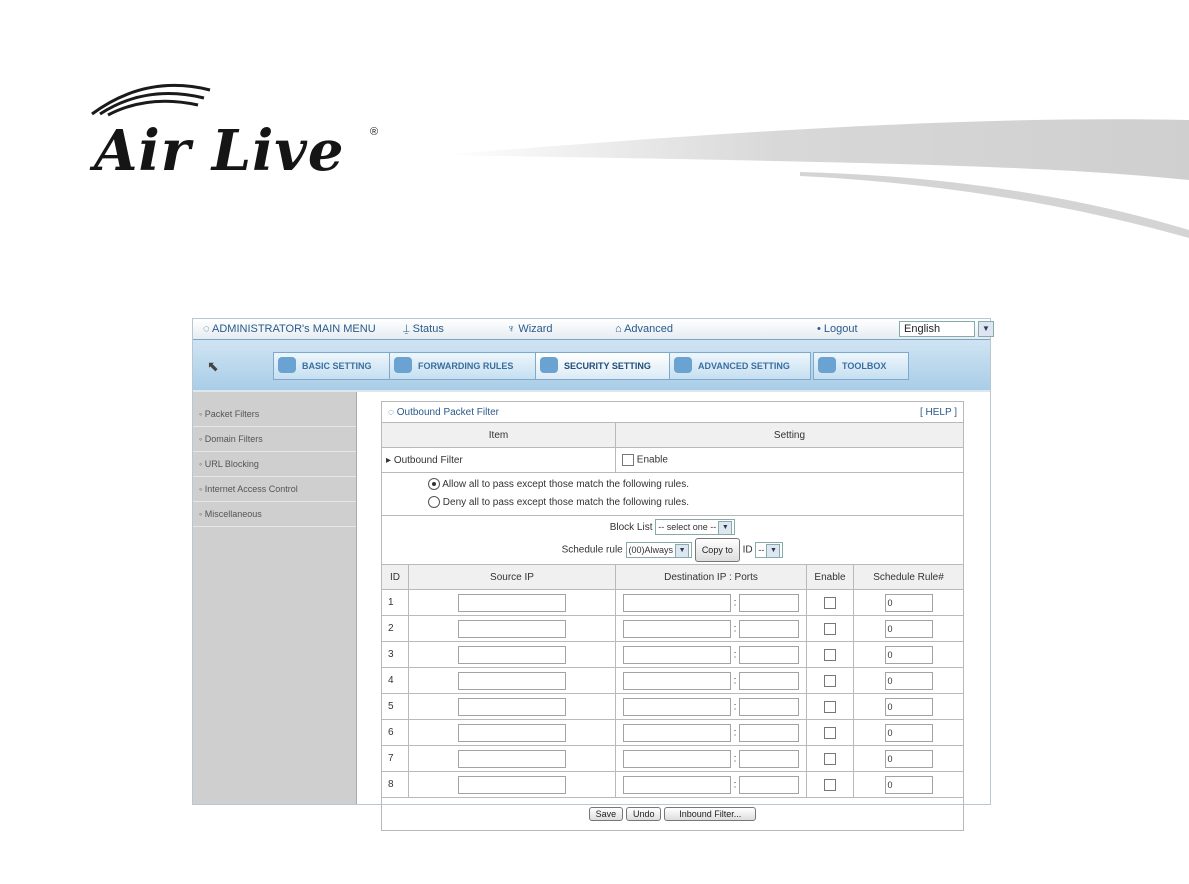 The height and width of the screenshot is (884, 1189). I want to click on tab-advanced-setting: ADVANCED SETTING, so click(740, 366).